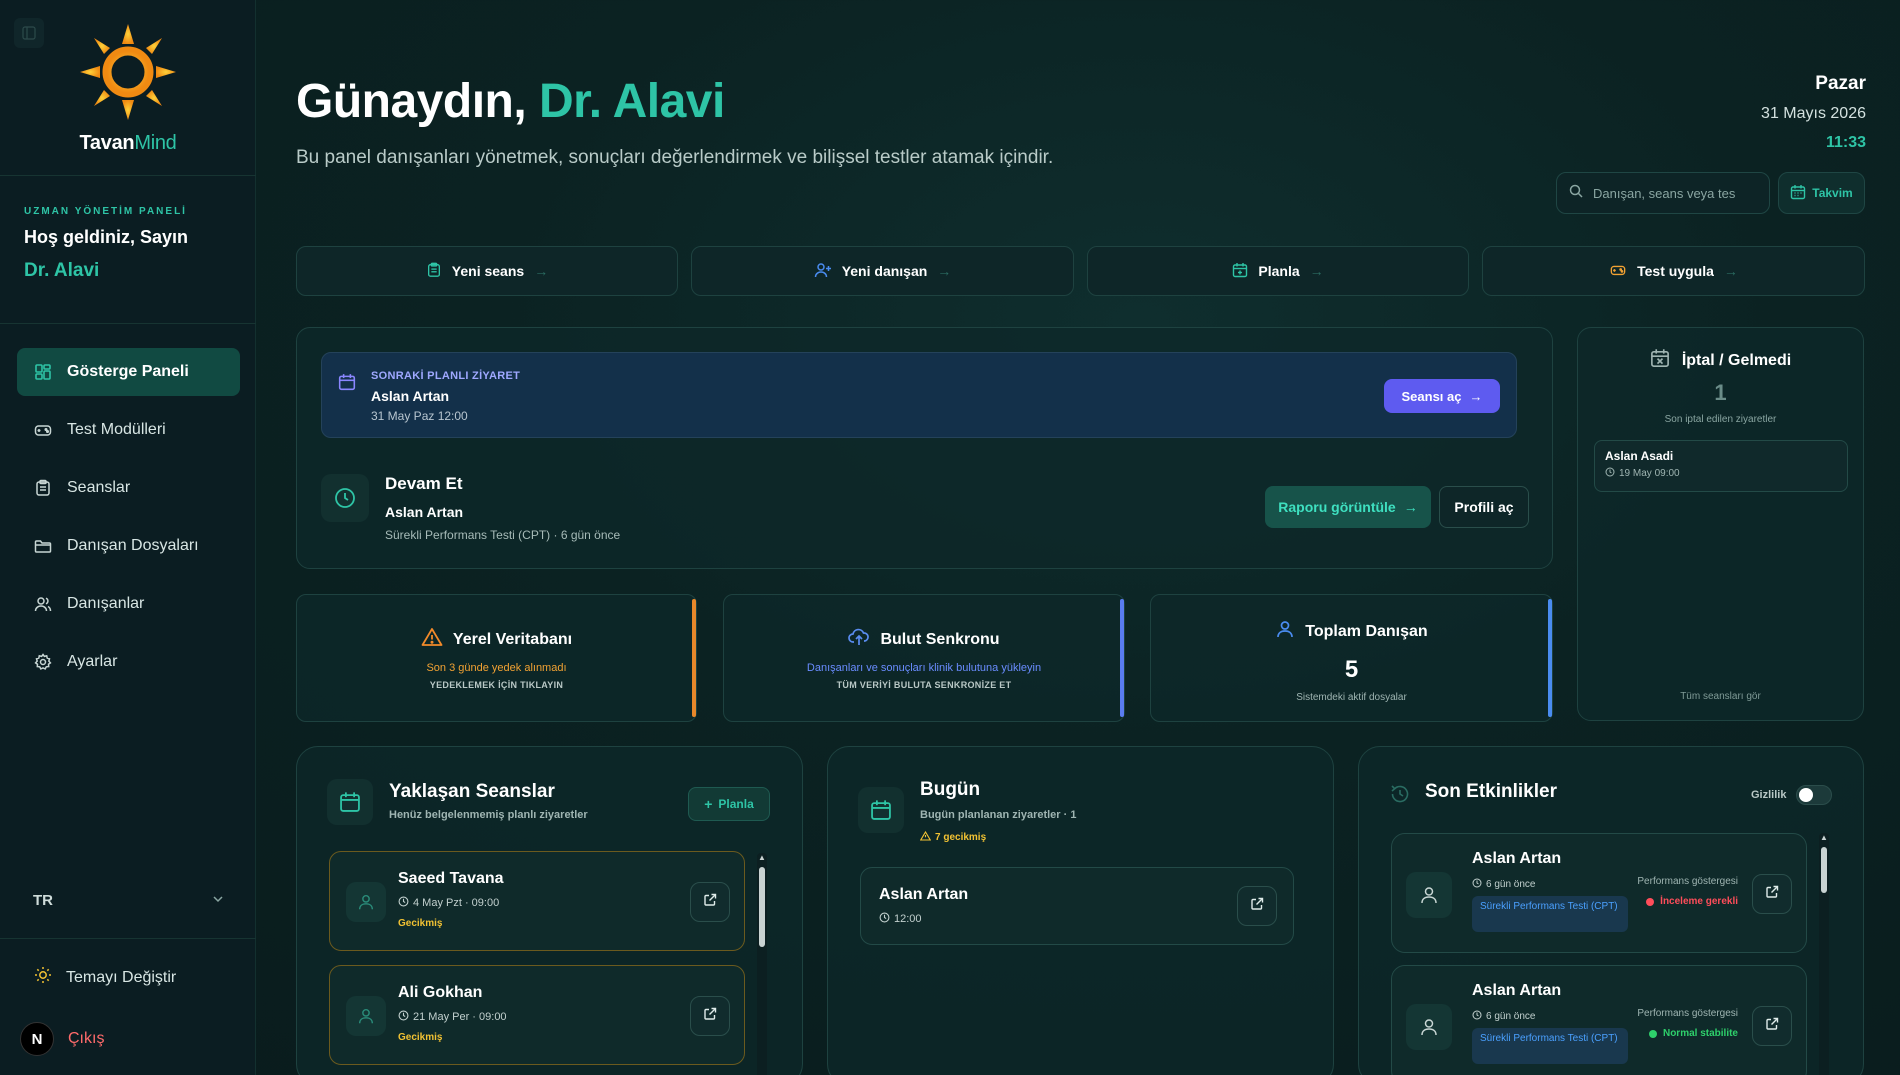 The image size is (1900, 1075). Describe the element at coordinates (537, 901) in the screenshot. I see `session-item: Saeed Tavana 4 May Pzt · 09:00 Gecikmiş` at that location.